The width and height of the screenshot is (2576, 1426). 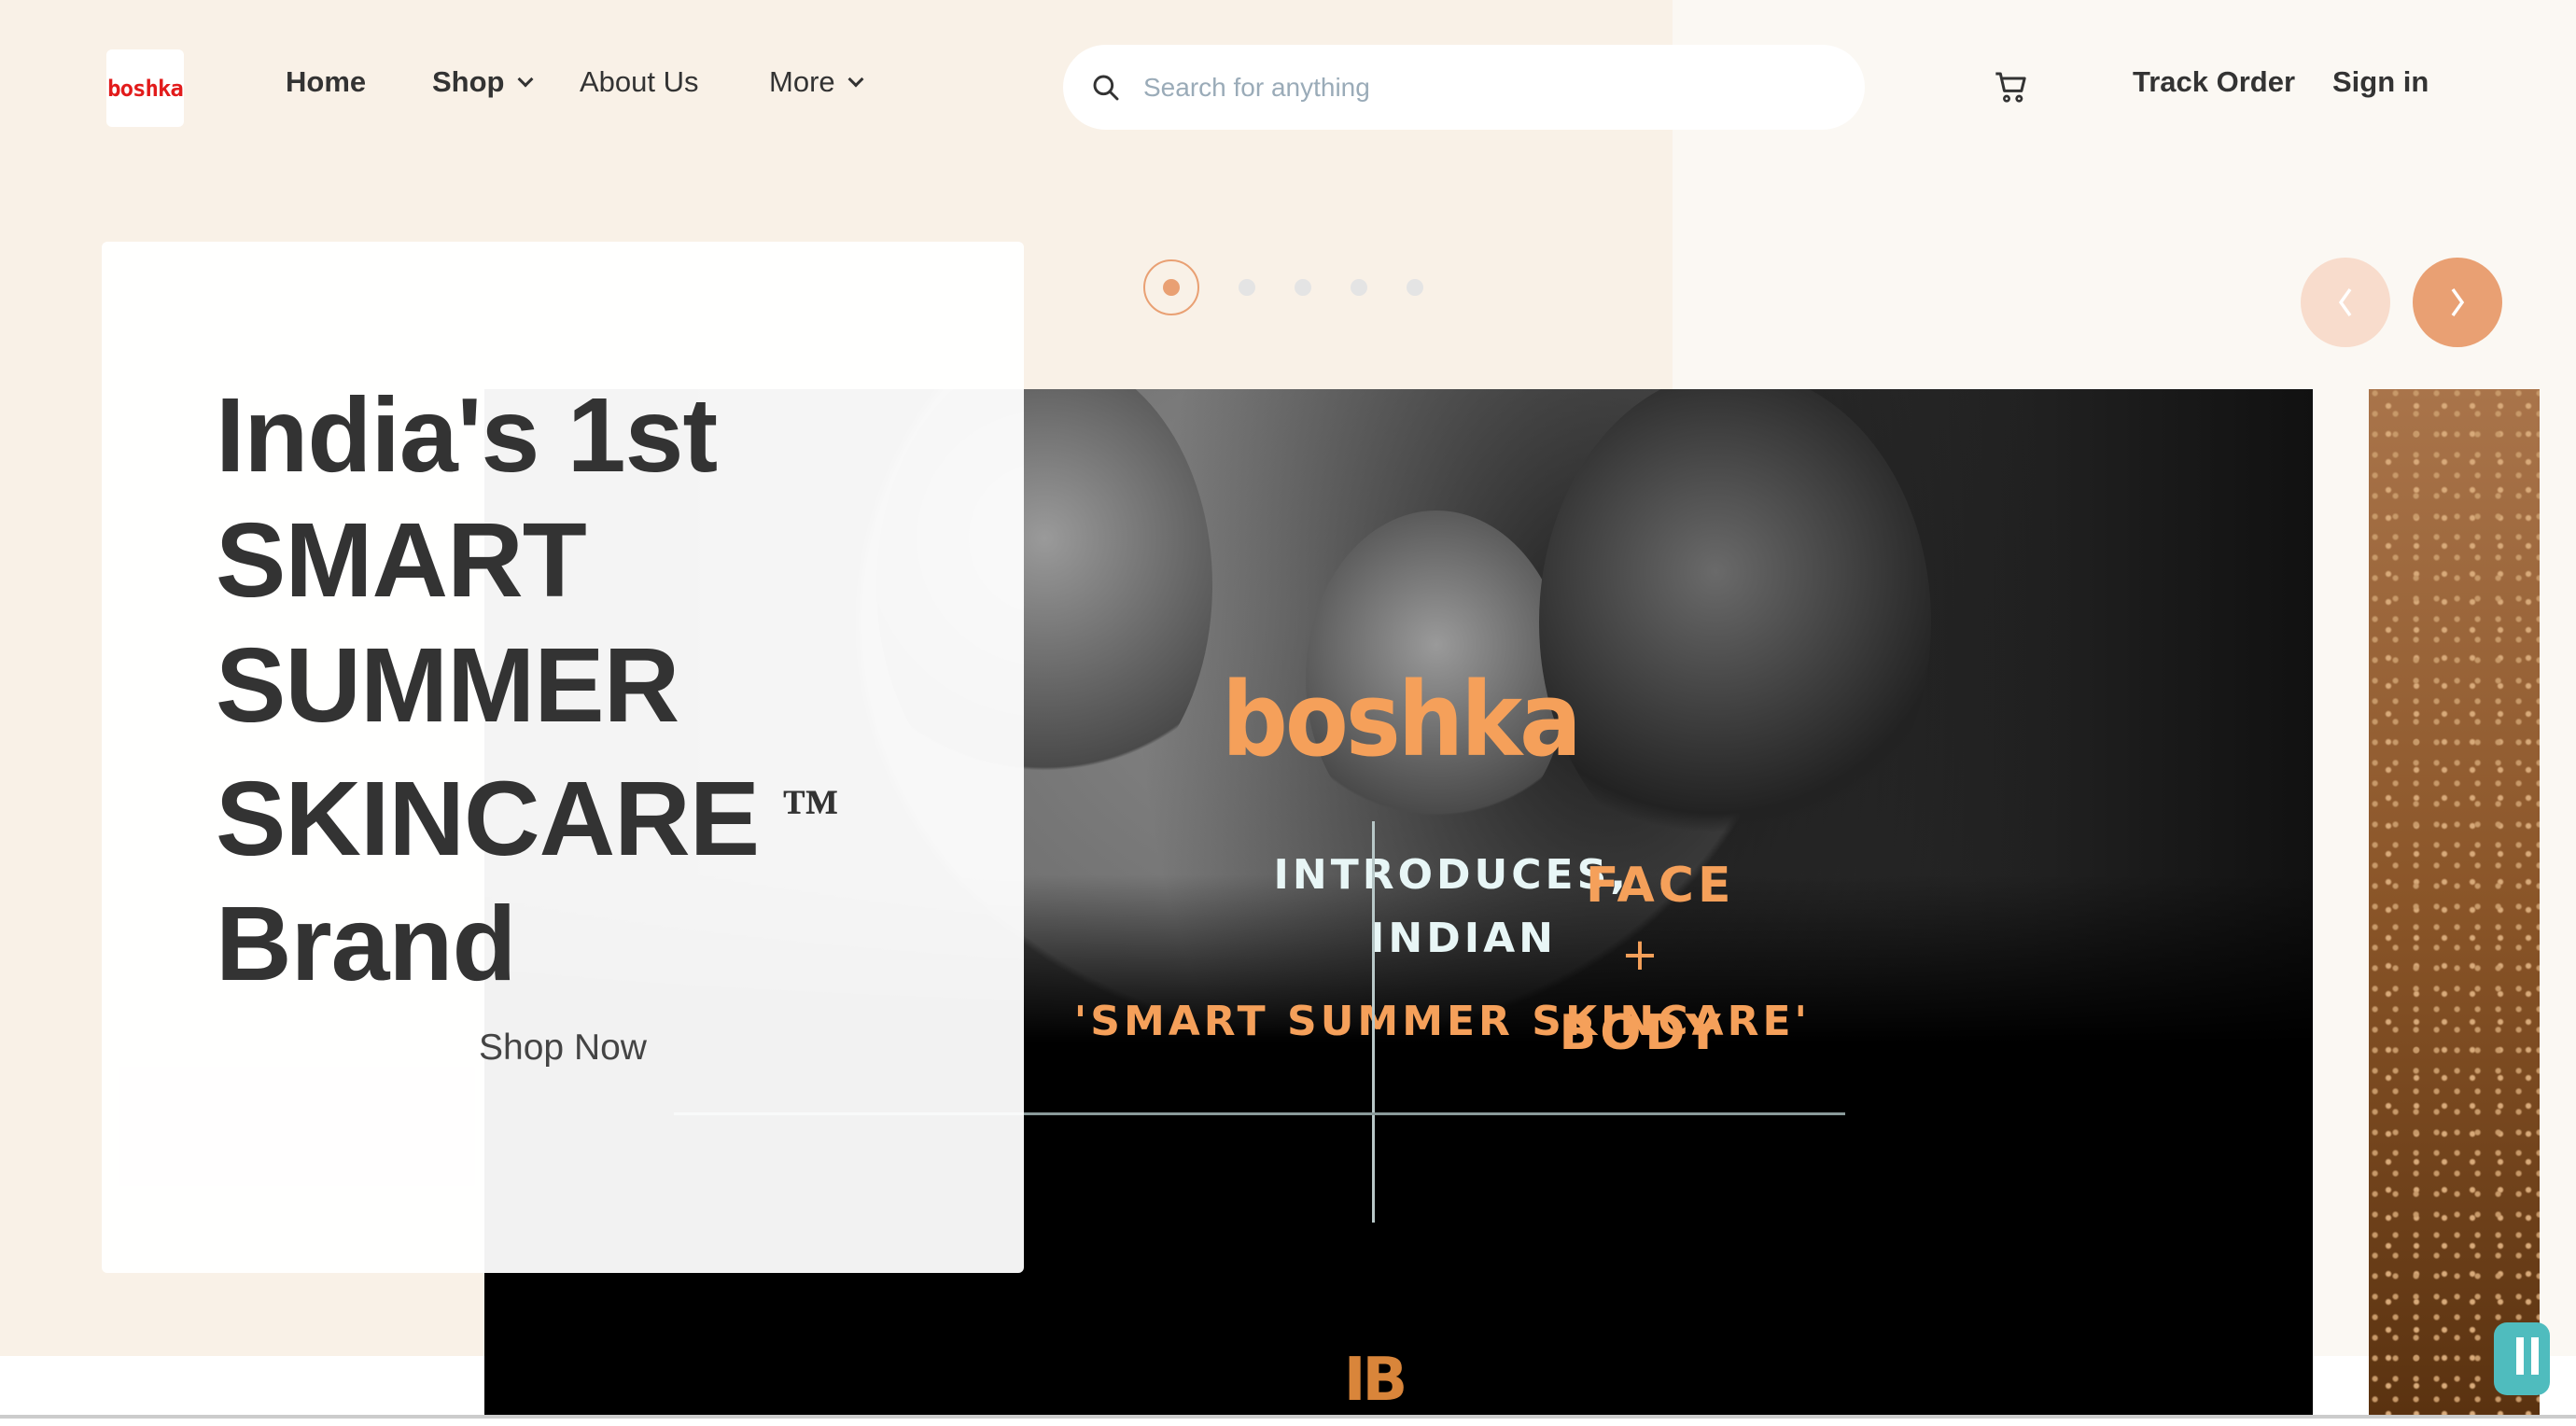 I want to click on next-slide-image, so click(x=2459, y=902).